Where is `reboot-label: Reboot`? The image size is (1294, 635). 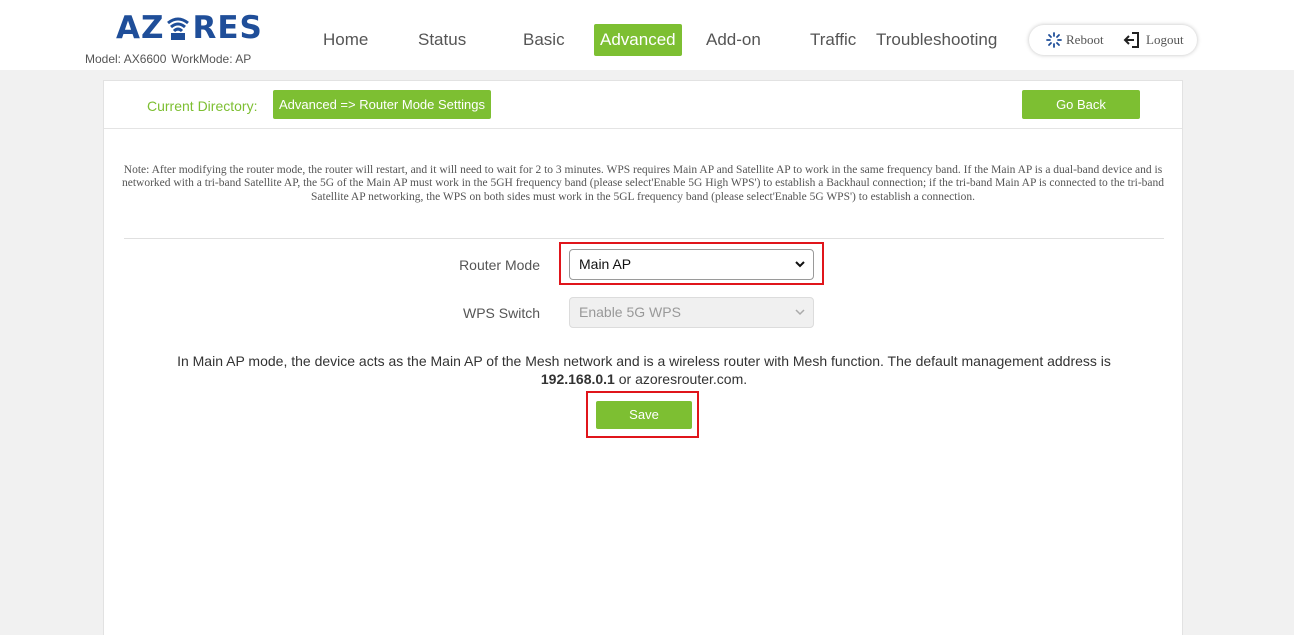 reboot-label: Reboot is located at coordinates (1085, 39).